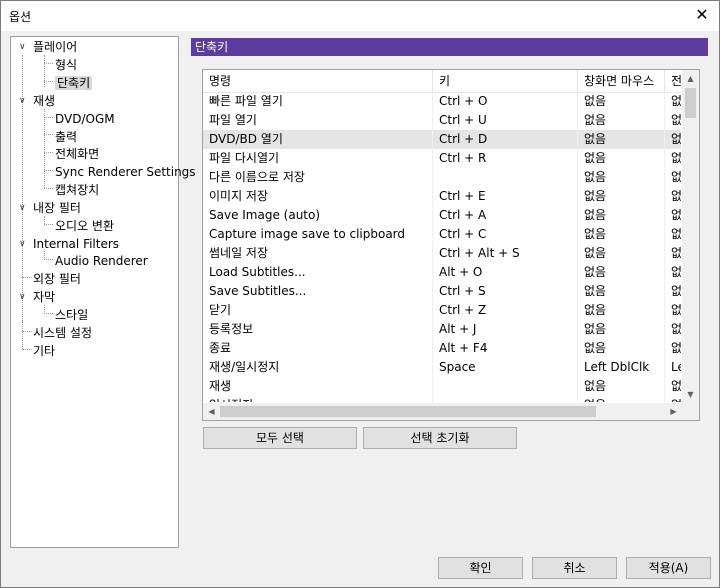 The image size is (720, 588). Describe the element at coordinates (20, 17) in the screenshot. I see `window-title: 옵션` at that location.